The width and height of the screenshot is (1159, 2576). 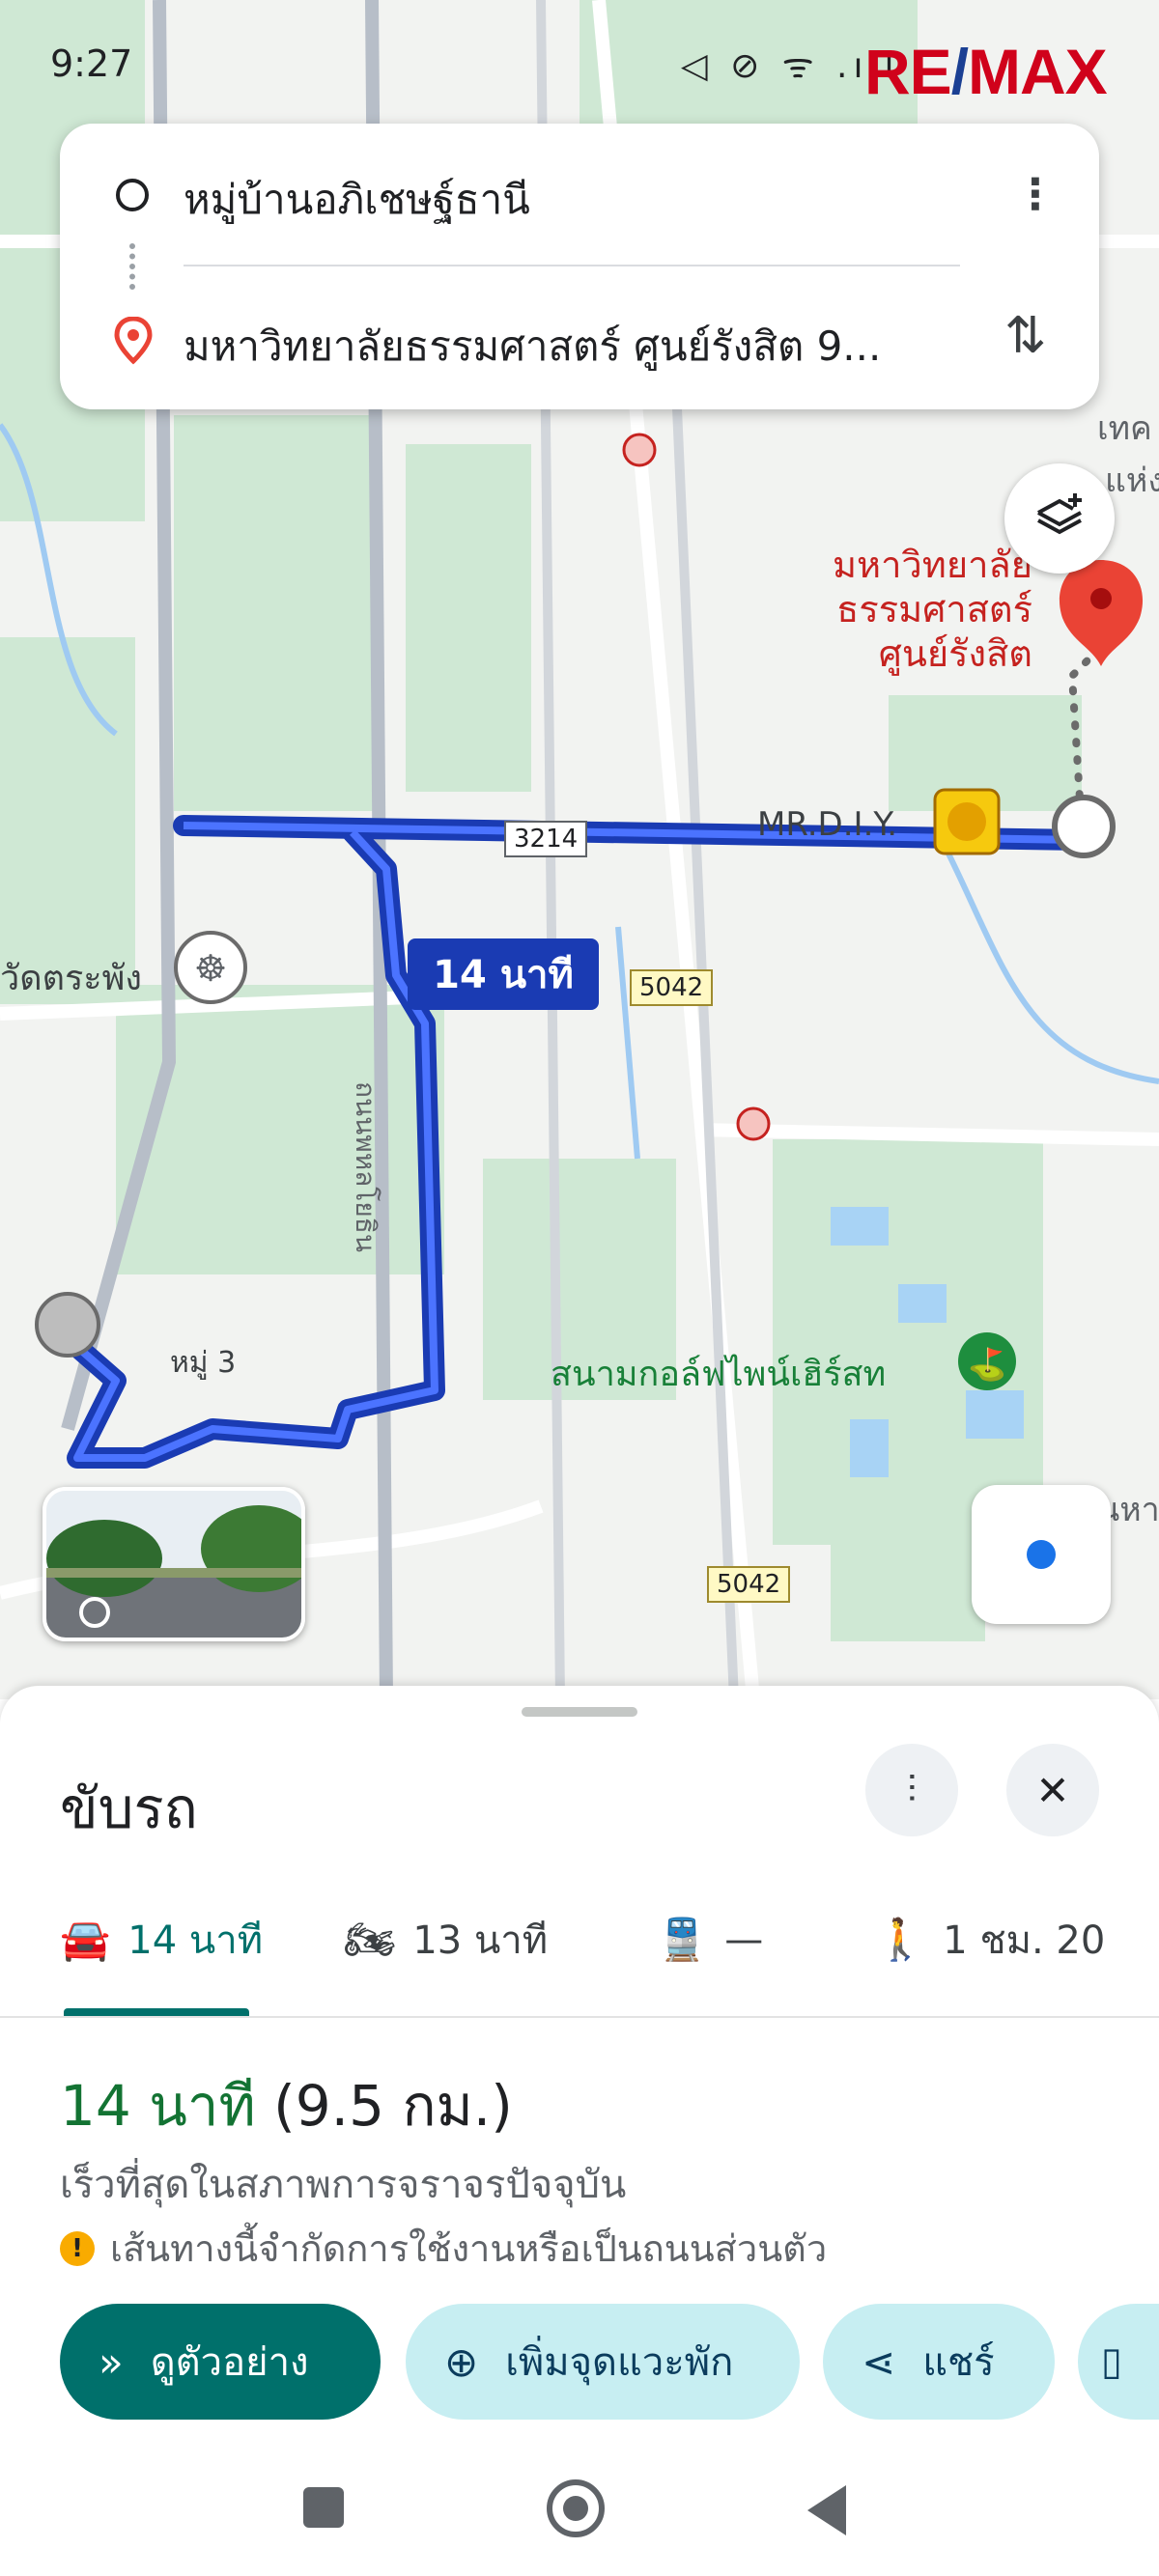 I want to click on swap-icon: ⇅, so click(x=1025, y=336).